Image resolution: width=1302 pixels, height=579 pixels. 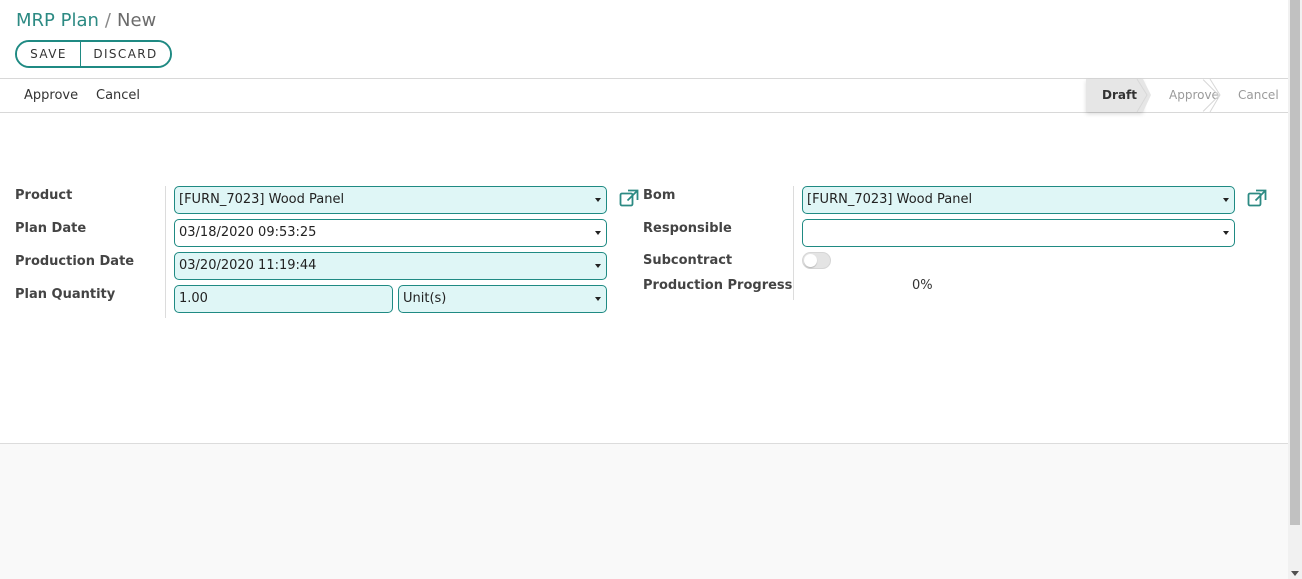 I want to click on production-progress-label: Production Progress, so click(x=718, y=285).